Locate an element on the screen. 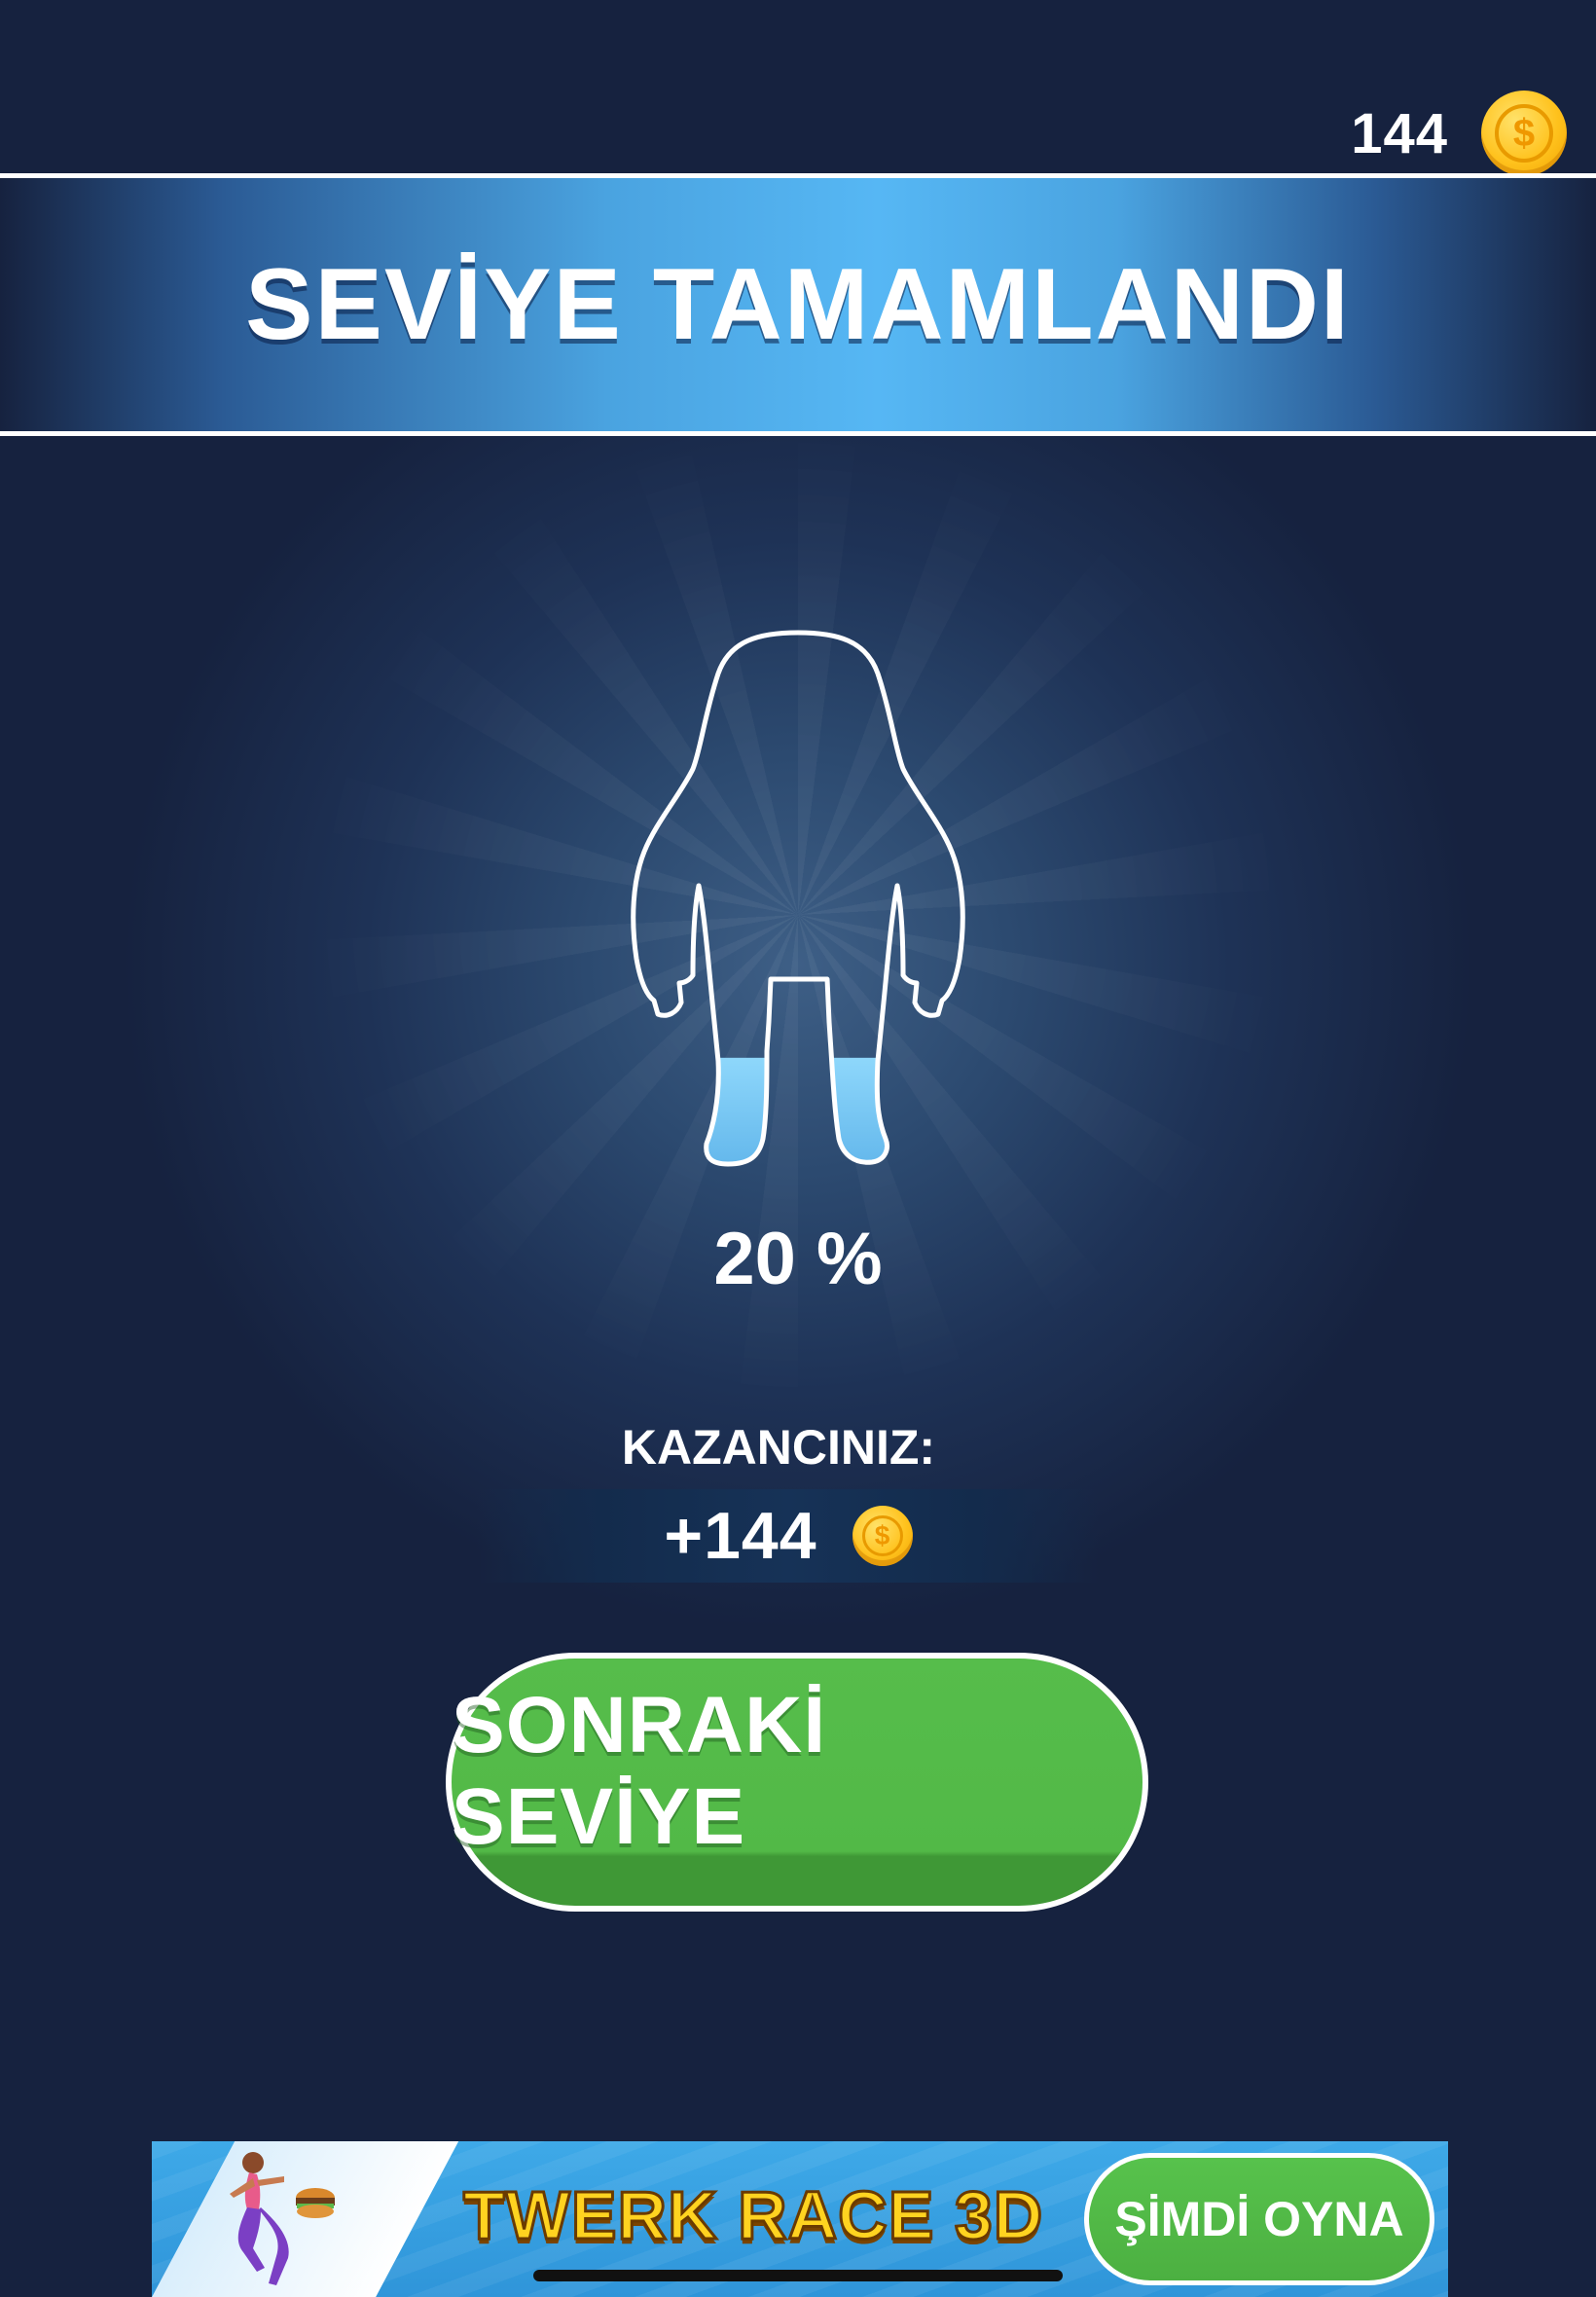 The width and height of the screenshot is (1596, 2297). earnings-strip: +144 $ is located at coordinates (788, 1536).